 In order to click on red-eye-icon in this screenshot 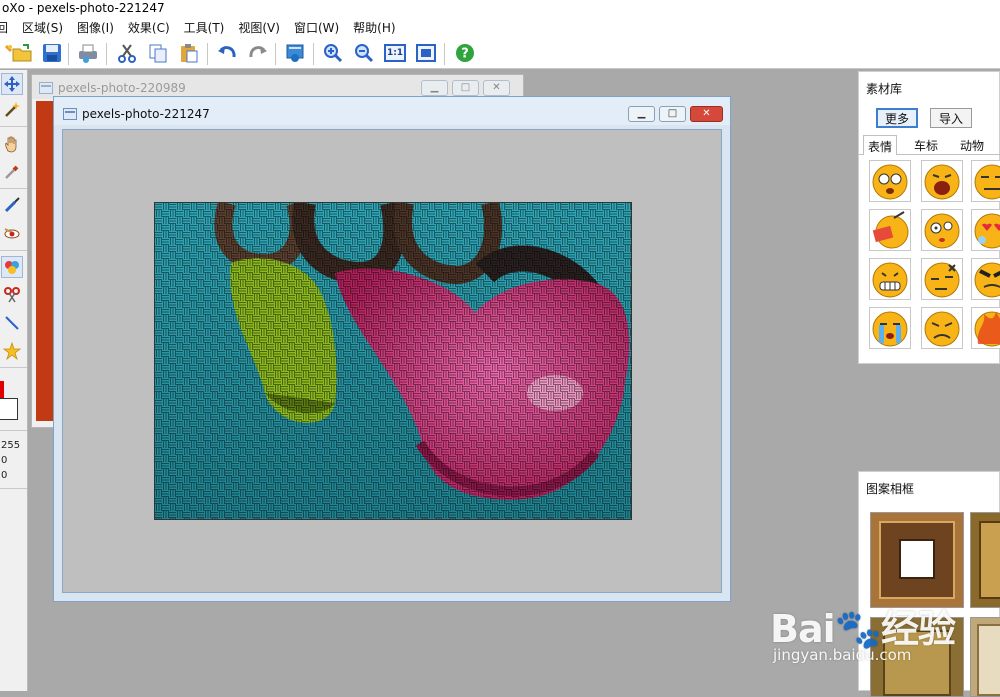, I will do `click(12, 233)`.